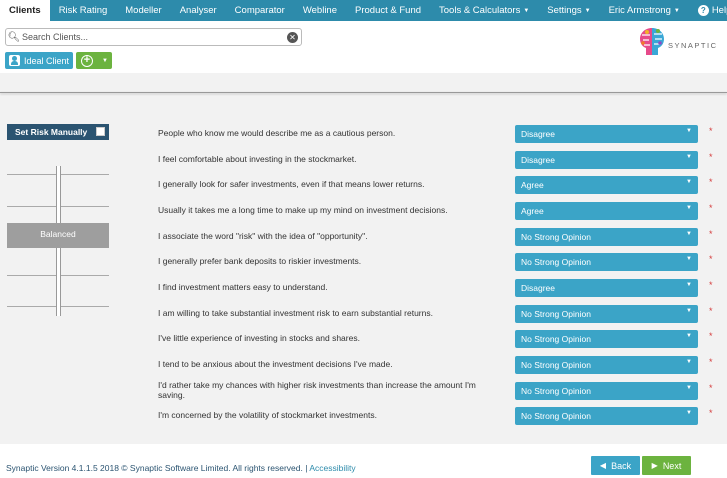 This screenshot has height=478, width=727. I want to click on user-icon, so click(14, 60).